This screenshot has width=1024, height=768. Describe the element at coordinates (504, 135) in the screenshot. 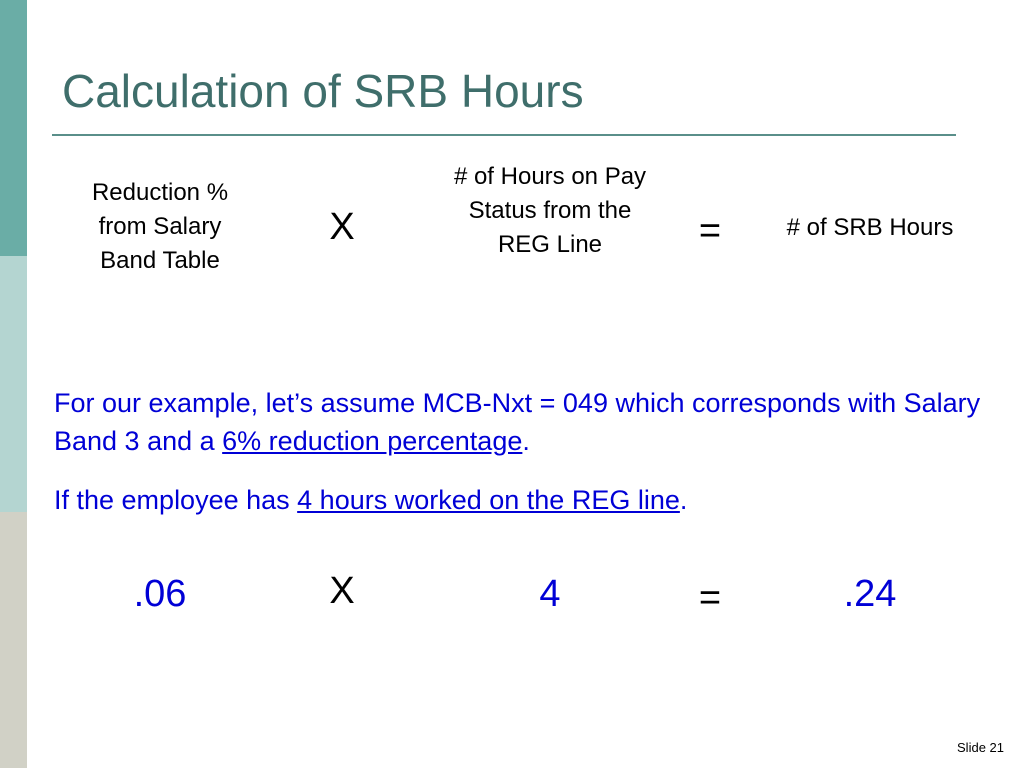

I see `title-divider` at that location.